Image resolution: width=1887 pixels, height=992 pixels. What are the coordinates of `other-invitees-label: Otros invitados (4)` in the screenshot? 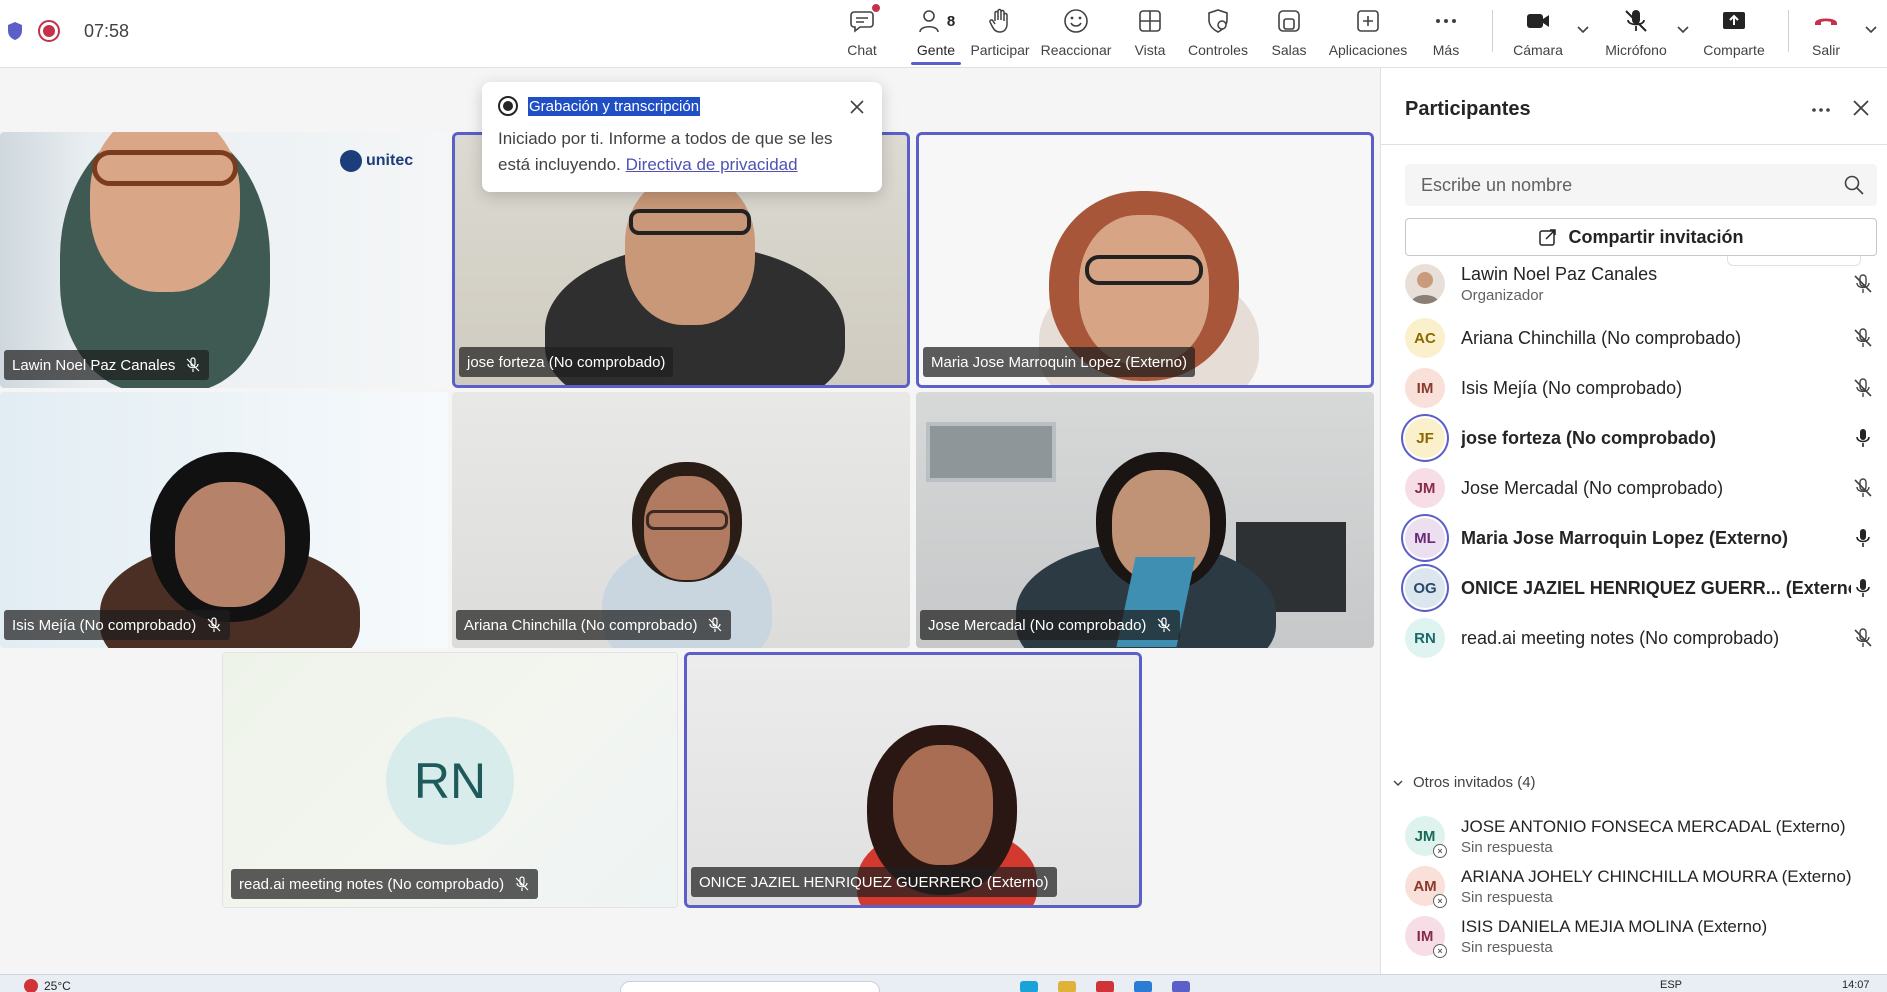 It's located at (1474, 782).